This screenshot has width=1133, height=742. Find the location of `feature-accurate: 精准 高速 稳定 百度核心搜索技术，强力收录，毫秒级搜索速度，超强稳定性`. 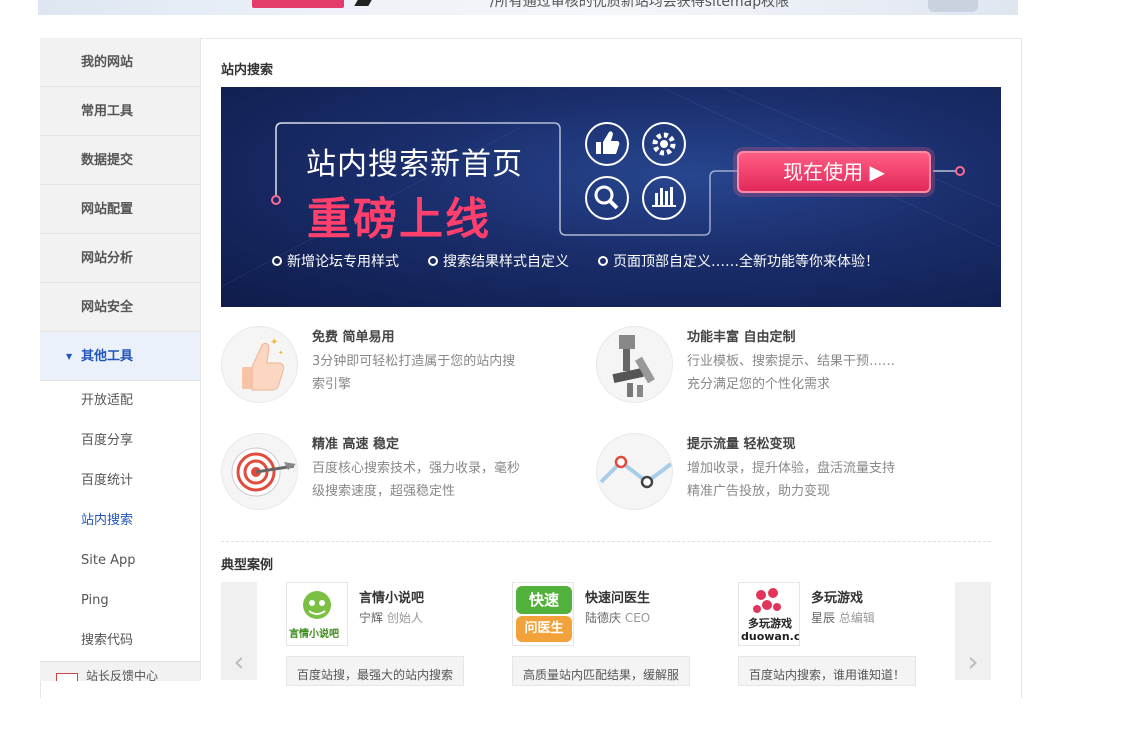

feature-accurate: 精准 高速 稳定 百度核心搜索技术，强力收录，毫秒级搜索速度，超强稳定性 is located at coordinates (401, 473).